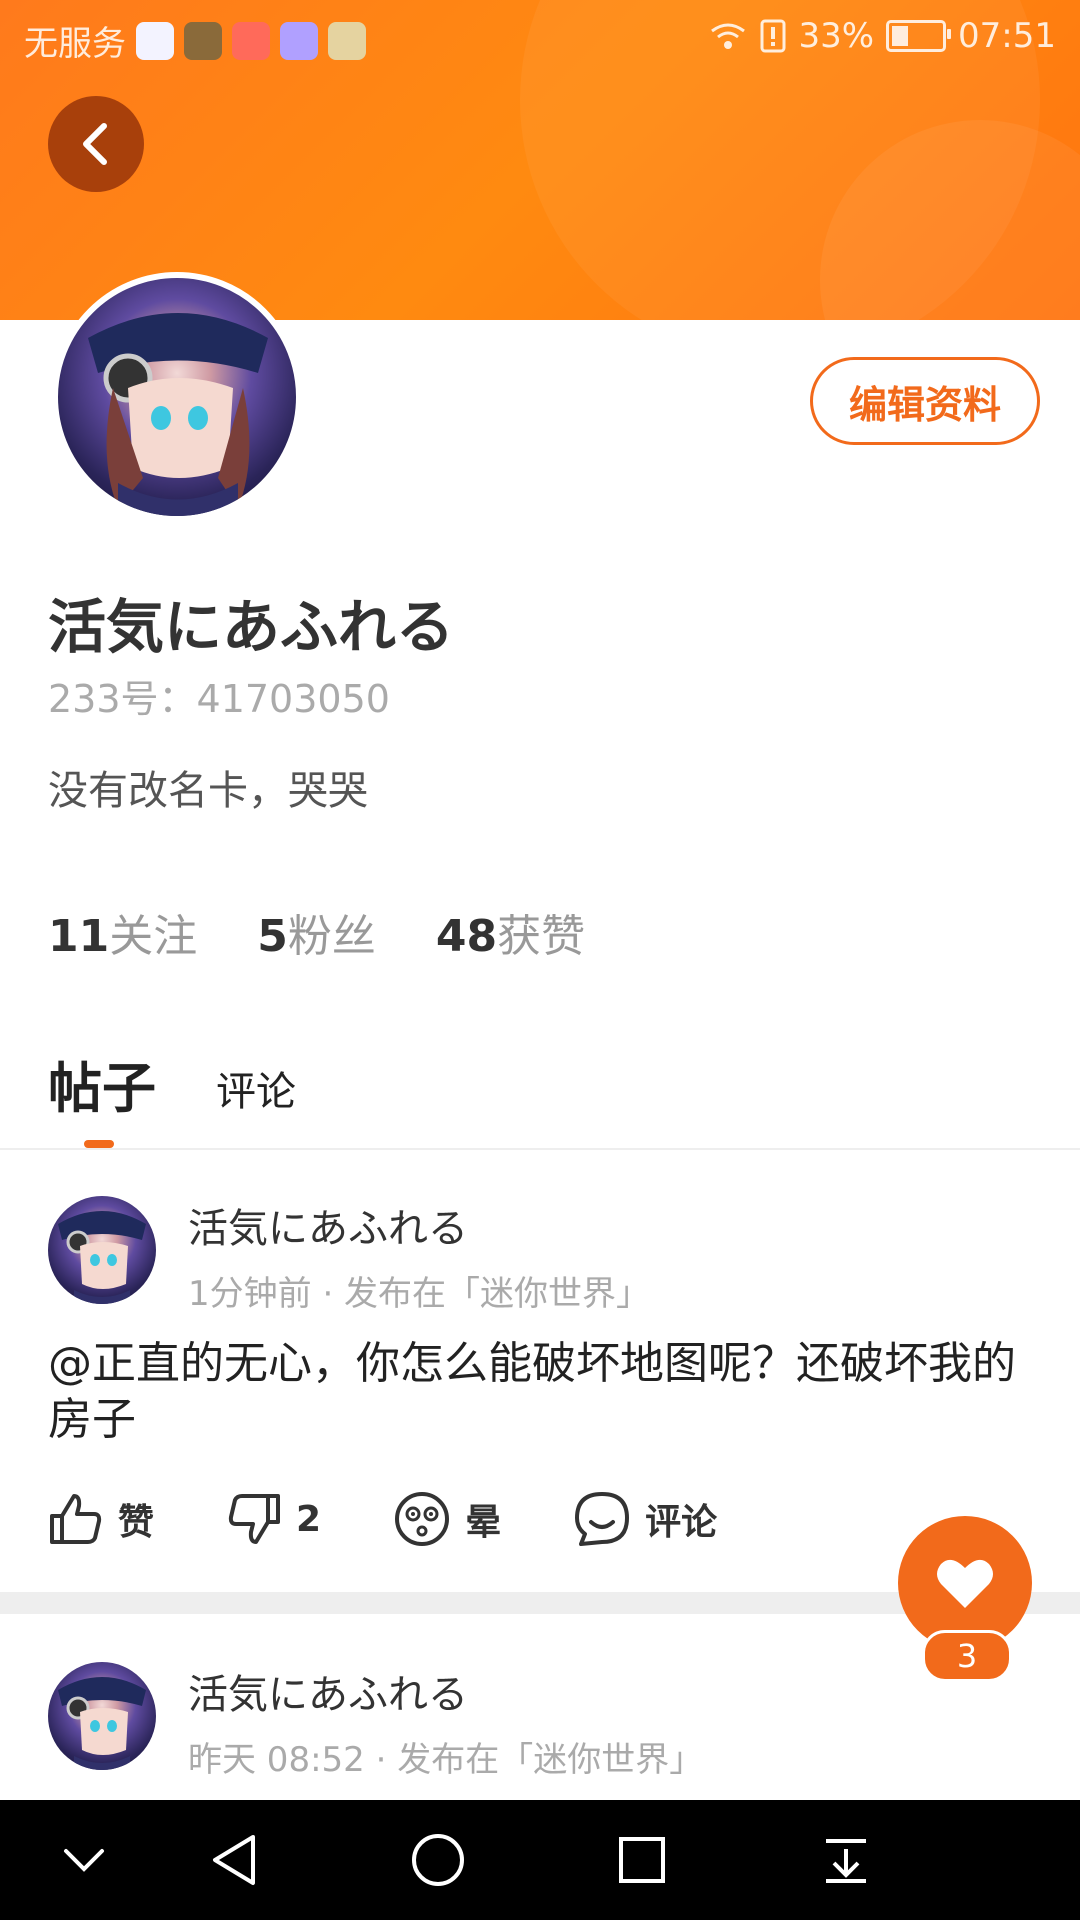  I want to click on dislike-button: 2, so click(273, 1519).